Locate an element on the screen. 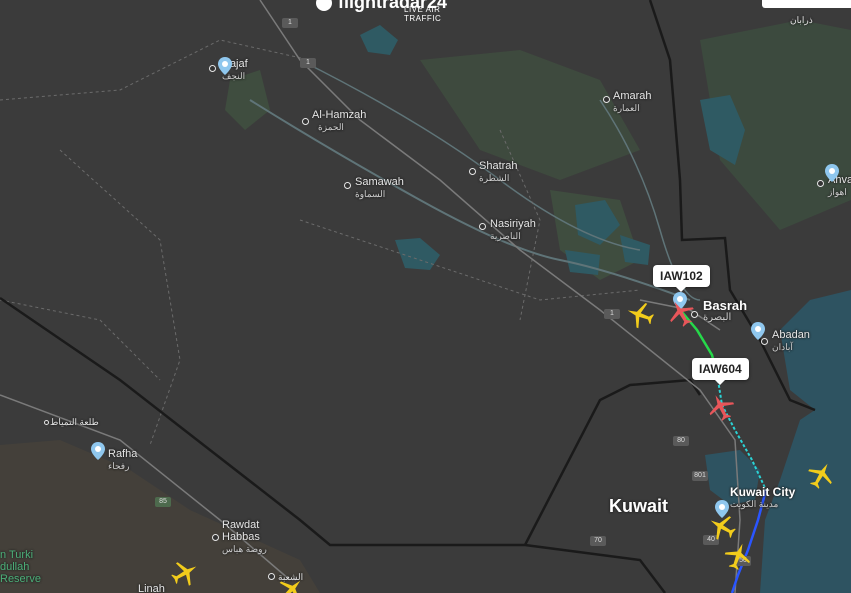  country-kuwait: Kuwait is located at coordinates (639, 506).